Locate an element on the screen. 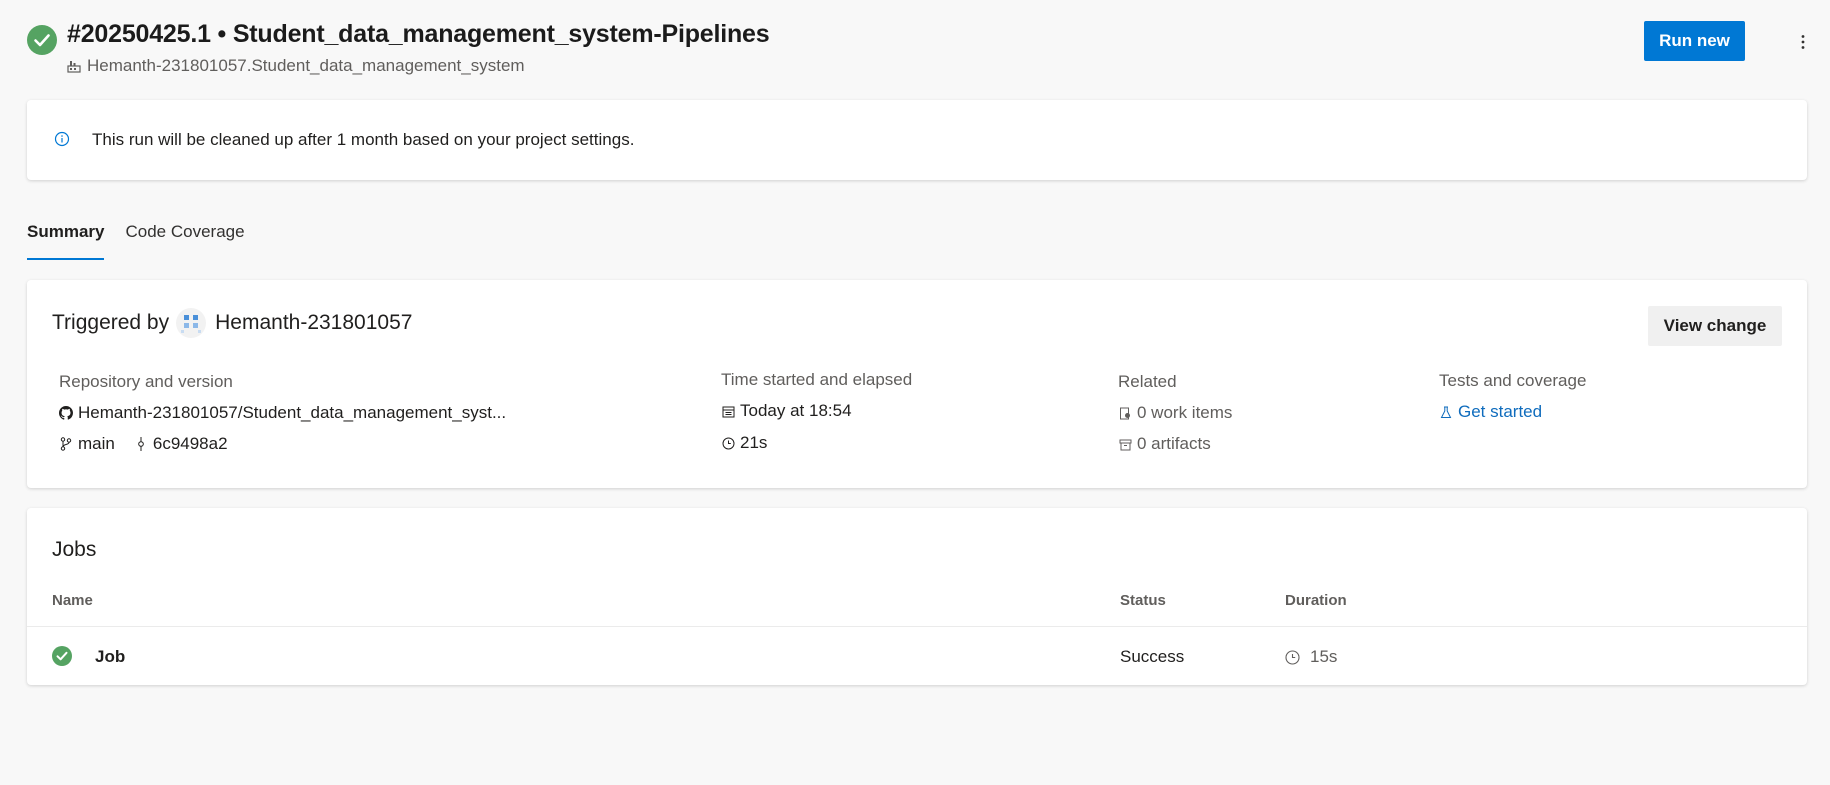 The width and height of the screenshot is (1830, 785). column-header-name: Name is located at coordinates (72, 600).